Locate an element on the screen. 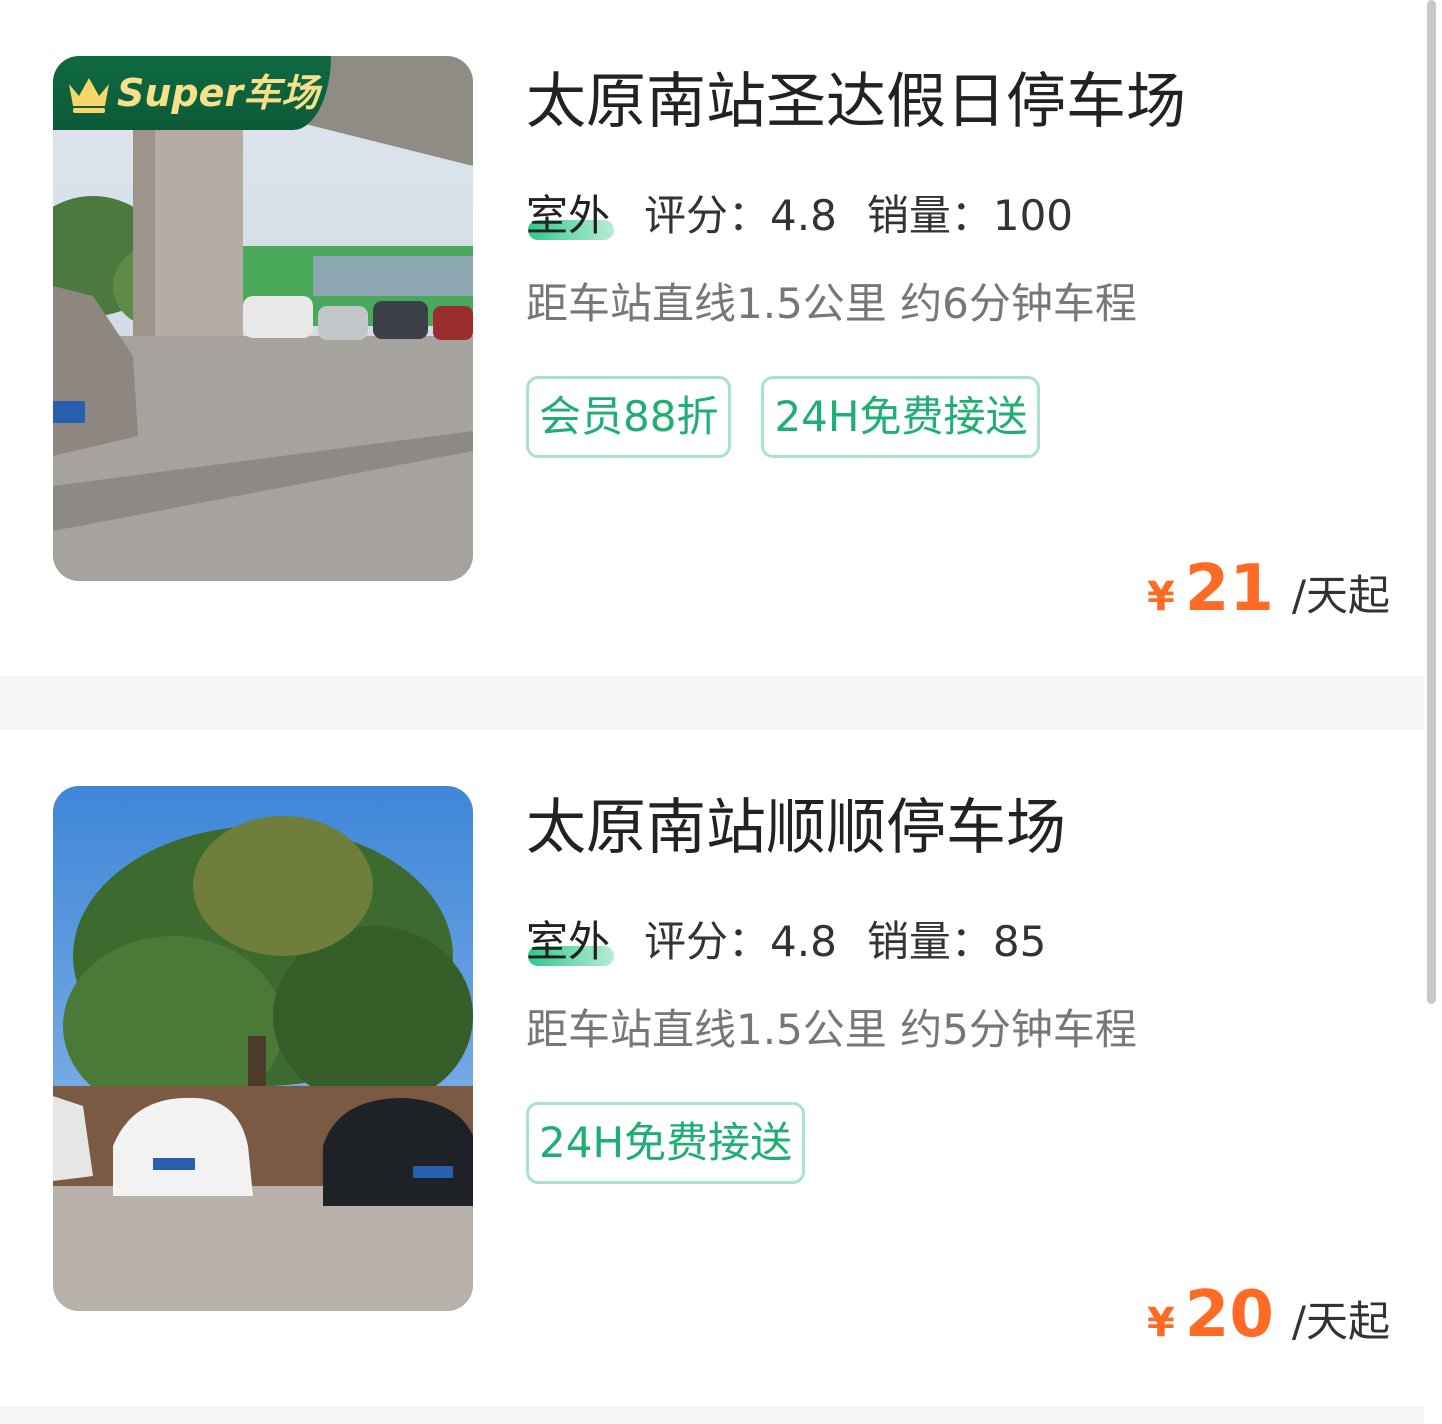 The width and height of the screenshot is (1442, 1424). parking-meta: 室外 评分：4.8 销量：85 is located at coordinates (801, 942).